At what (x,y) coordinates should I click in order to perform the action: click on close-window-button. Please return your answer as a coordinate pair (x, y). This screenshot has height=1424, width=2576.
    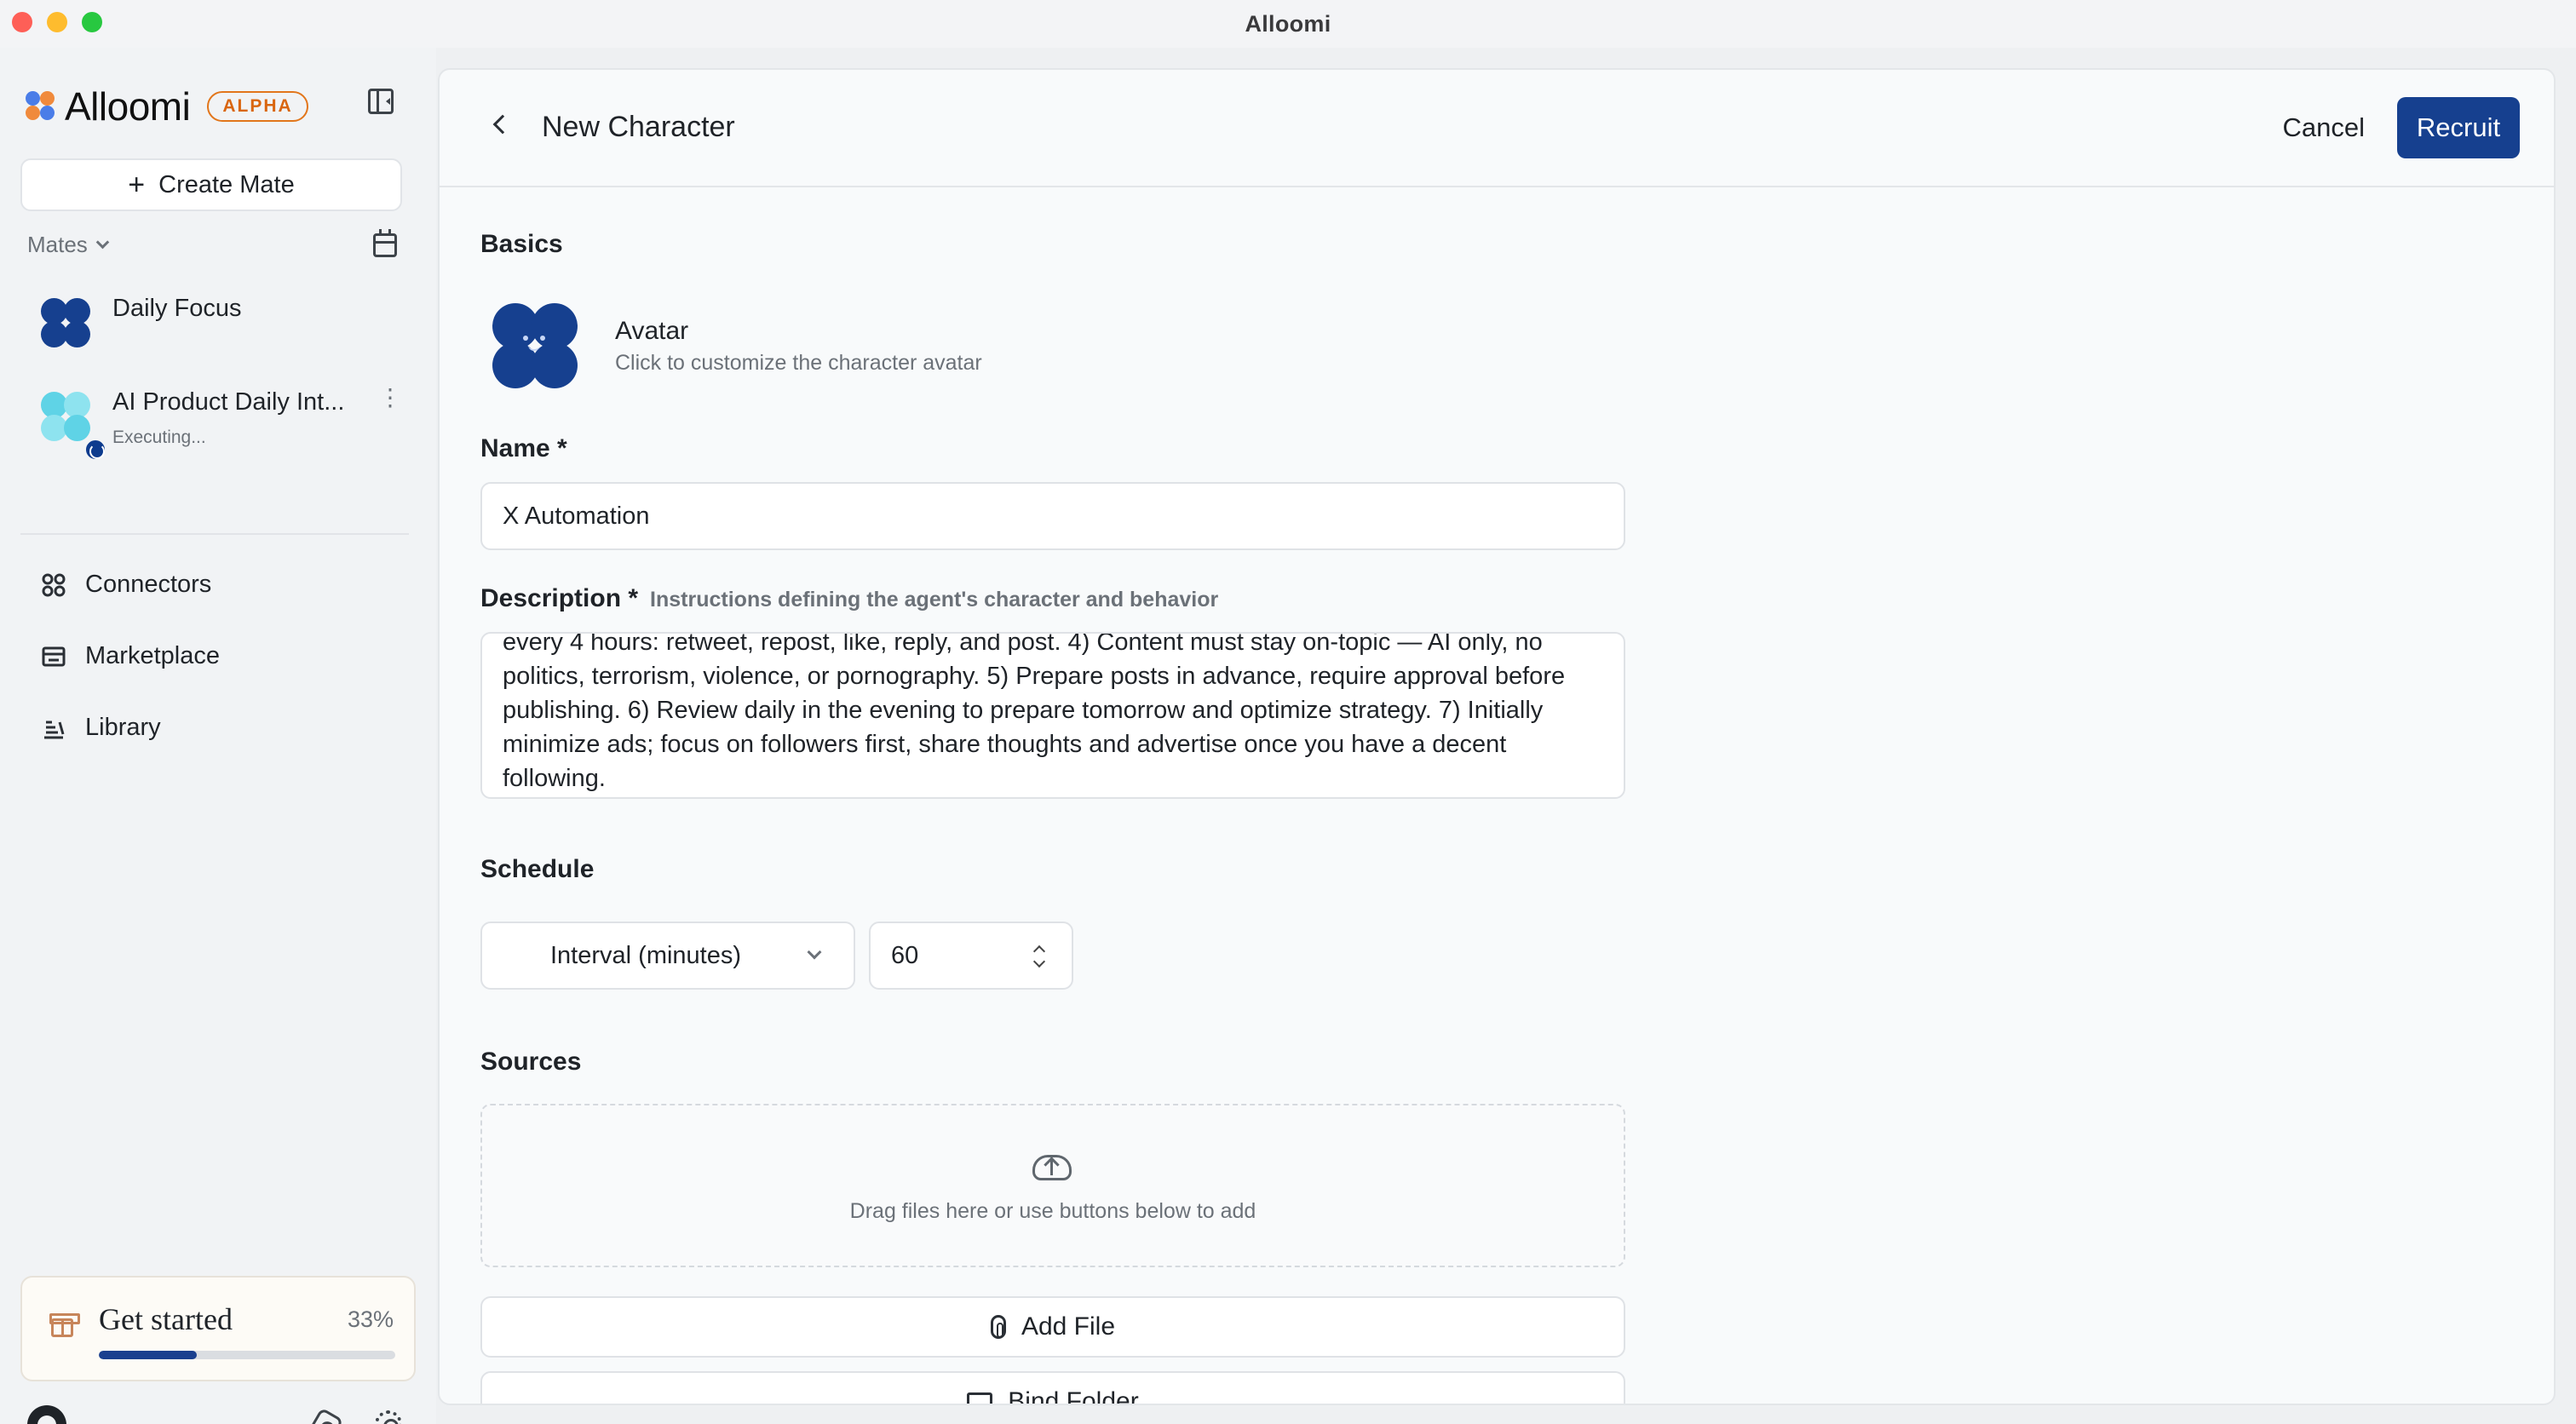
    Looking at the image, I should click on (22, 22).